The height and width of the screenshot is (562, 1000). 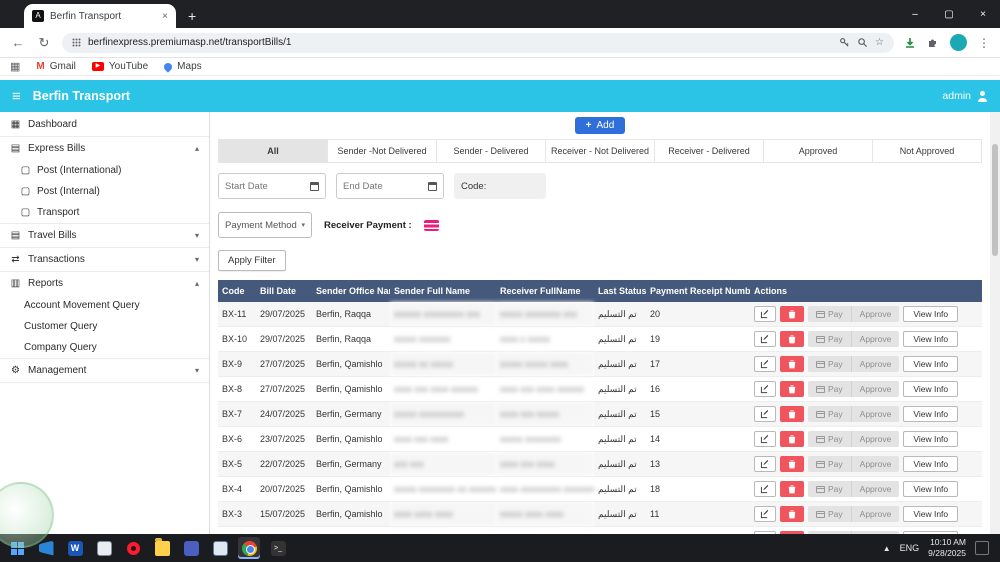 I want to click on taskbar-word-icon: W, so click(x=75, y=548).